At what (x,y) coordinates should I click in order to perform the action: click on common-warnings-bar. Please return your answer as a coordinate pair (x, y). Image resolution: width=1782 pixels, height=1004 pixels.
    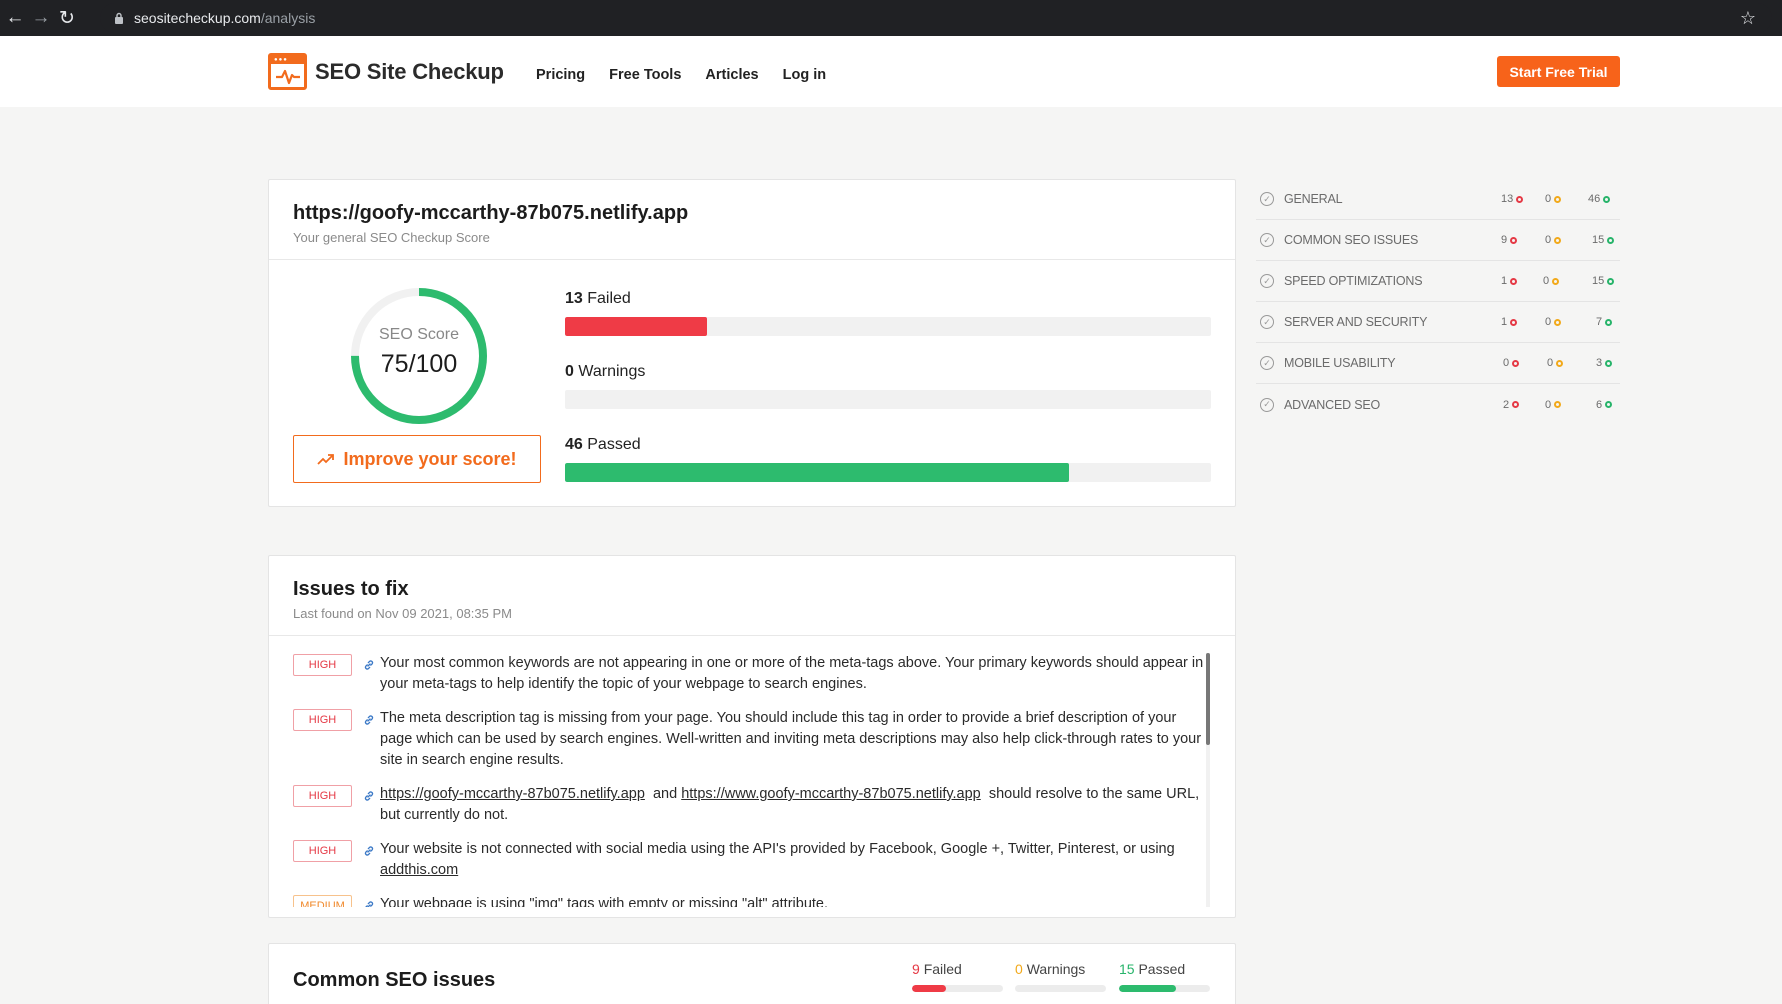
    Looking at the image, I should click on (1060, 988).